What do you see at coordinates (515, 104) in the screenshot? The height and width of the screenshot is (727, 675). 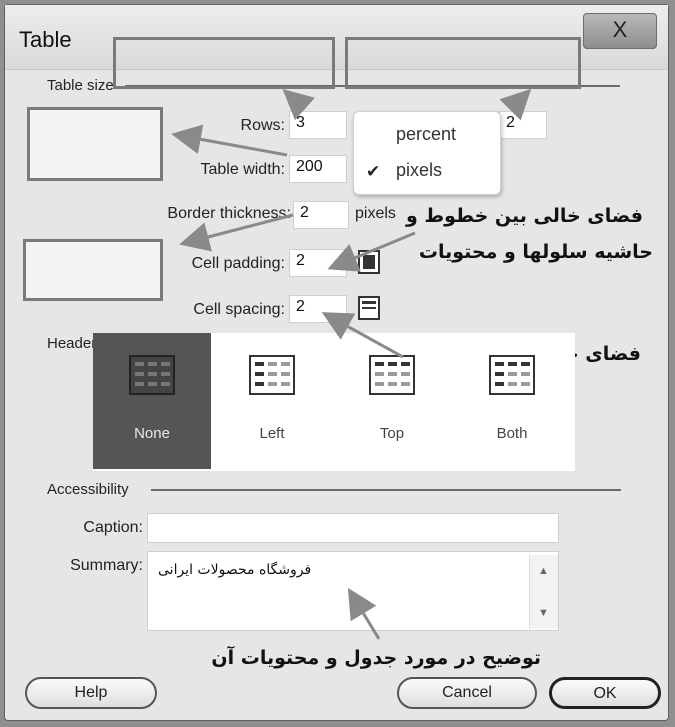 I see `arrow-columns` at bounding box center [515, 104].